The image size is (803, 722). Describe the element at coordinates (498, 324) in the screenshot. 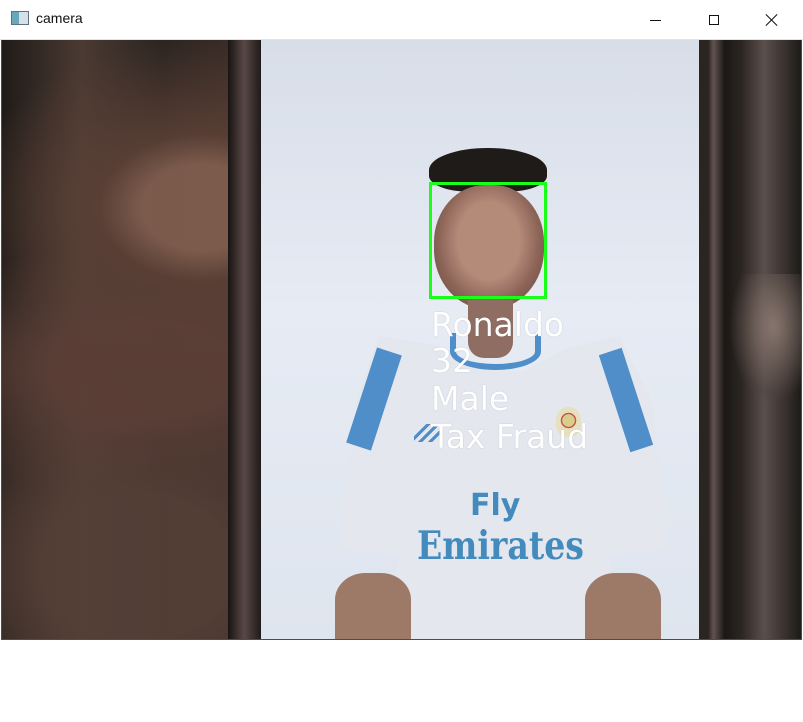

I see `detected-name-label: Ronaldo` at that location.